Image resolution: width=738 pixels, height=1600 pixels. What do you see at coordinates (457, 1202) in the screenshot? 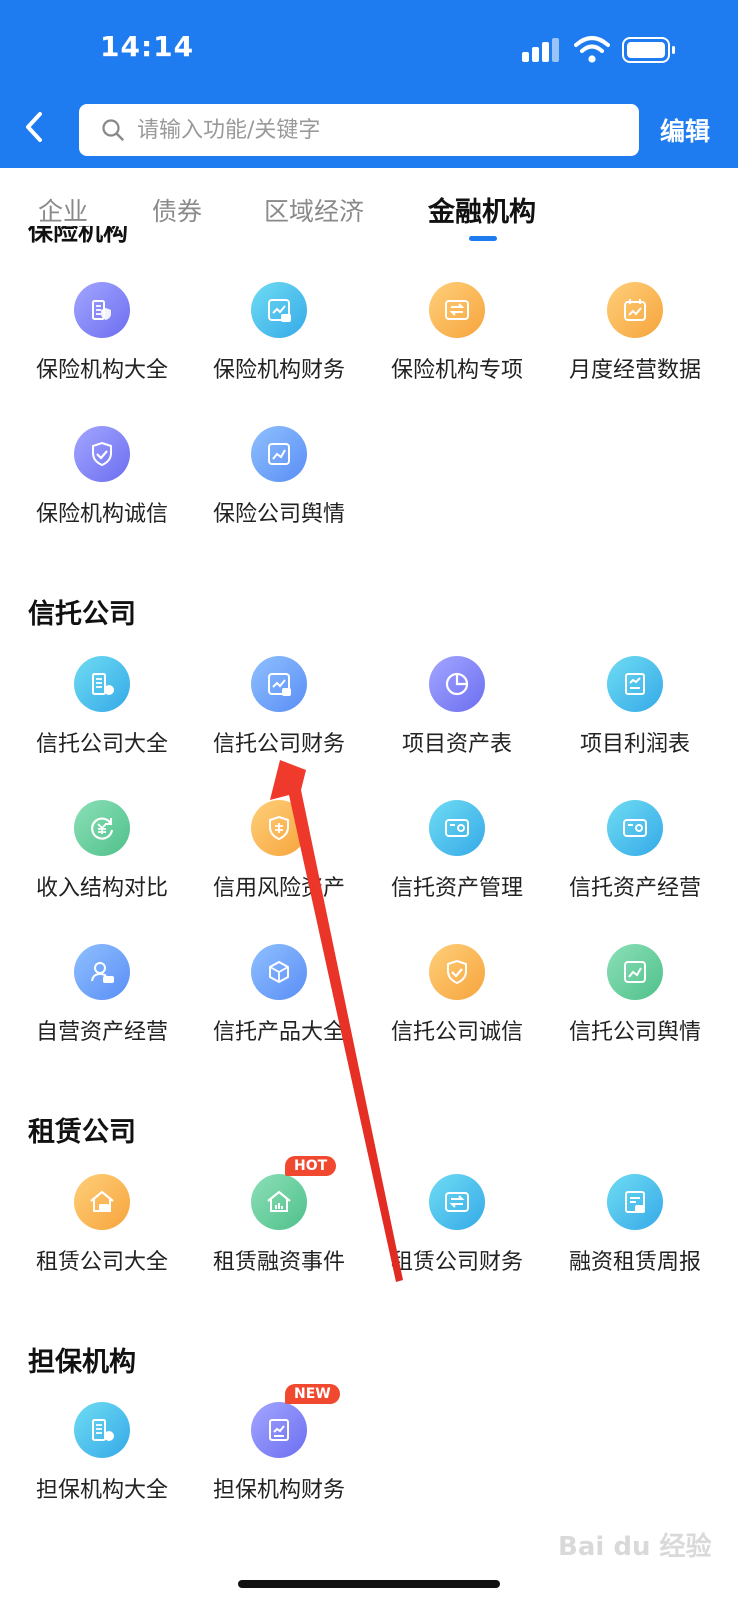
I see `transfer-lease-icon` at bounding box center [457, 1202].